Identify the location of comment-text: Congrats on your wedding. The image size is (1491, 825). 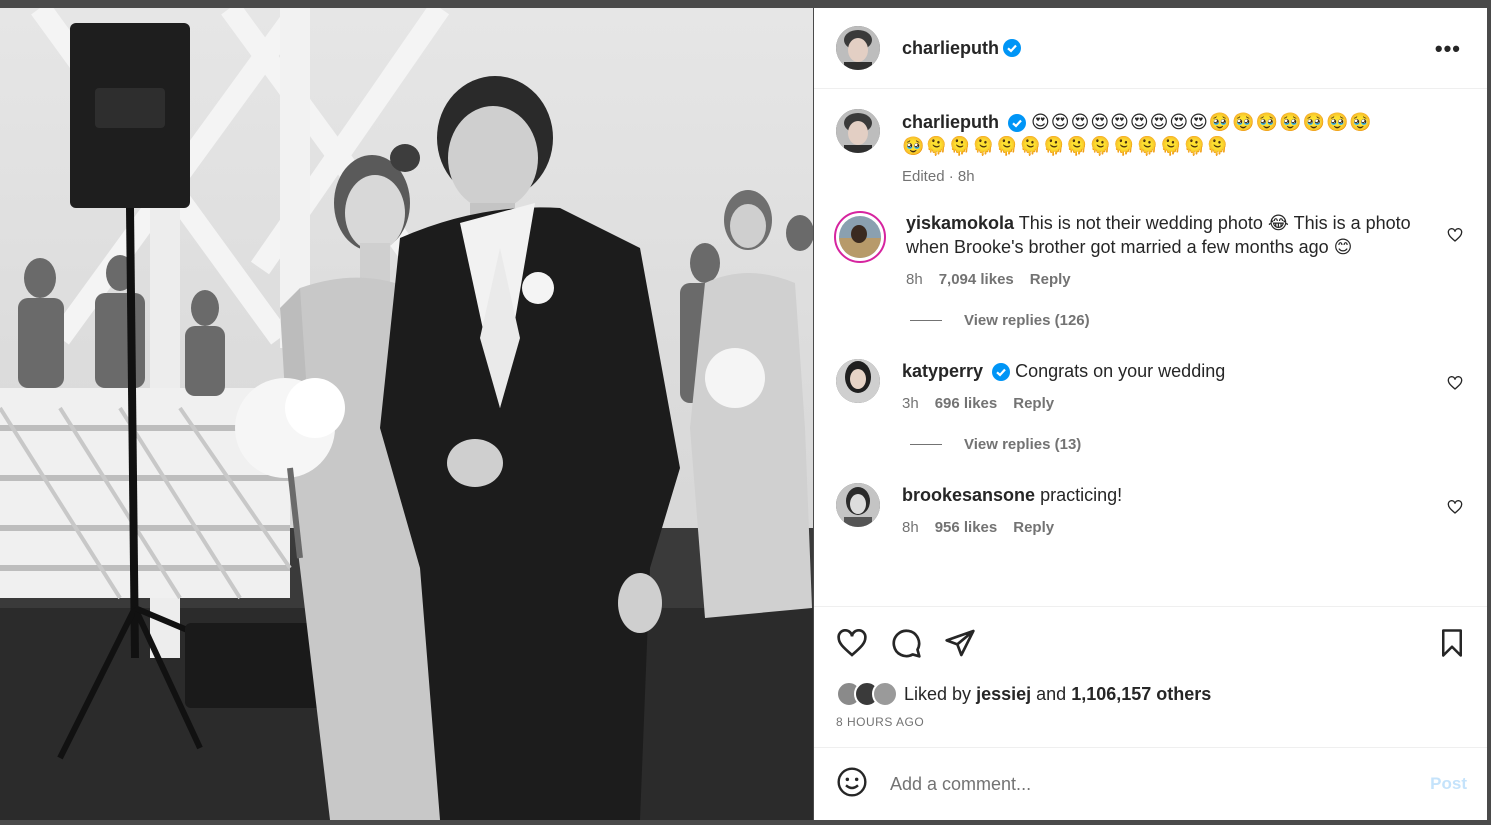
(1120, 371).